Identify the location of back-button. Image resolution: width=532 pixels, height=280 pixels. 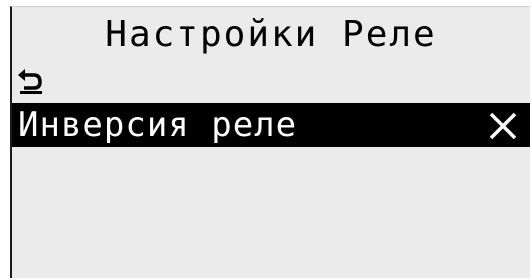
(36, 82).